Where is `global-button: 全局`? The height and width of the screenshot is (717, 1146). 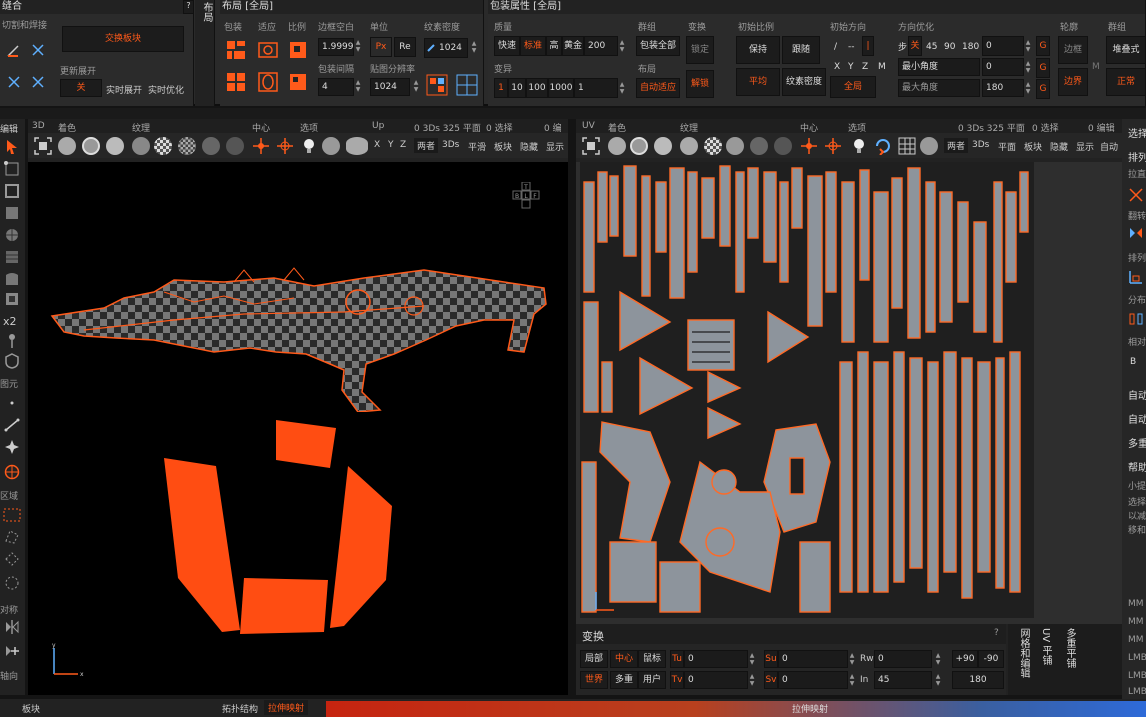 global-button: 全局 is located at coordinates (853, 87).